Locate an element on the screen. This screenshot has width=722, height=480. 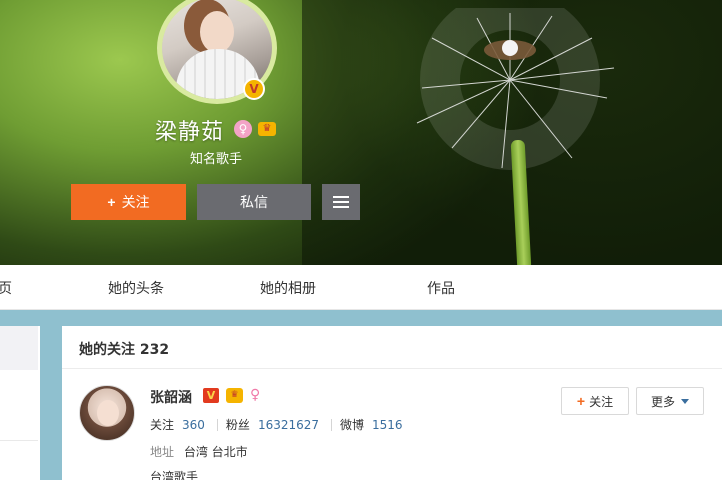
message-button-label: 私信 is located at coordinates (254, 202).